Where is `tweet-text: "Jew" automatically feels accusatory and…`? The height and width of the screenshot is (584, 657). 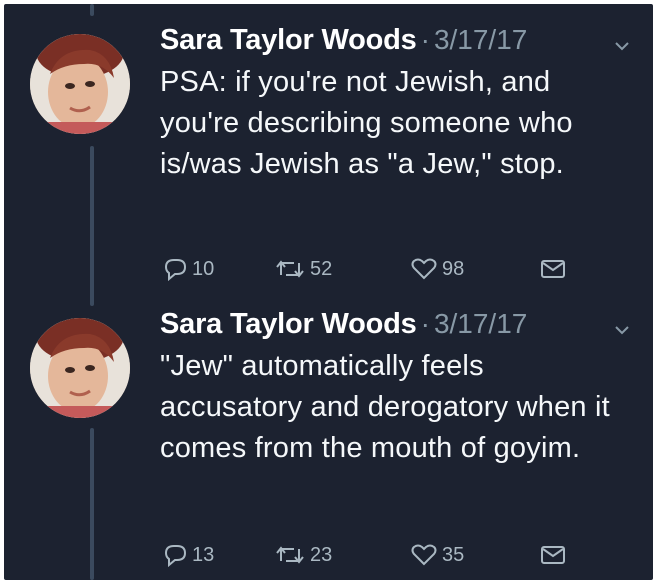
tweet-text: "Jew" automatically feels accusatory and… is located at coordinates (385, 407).